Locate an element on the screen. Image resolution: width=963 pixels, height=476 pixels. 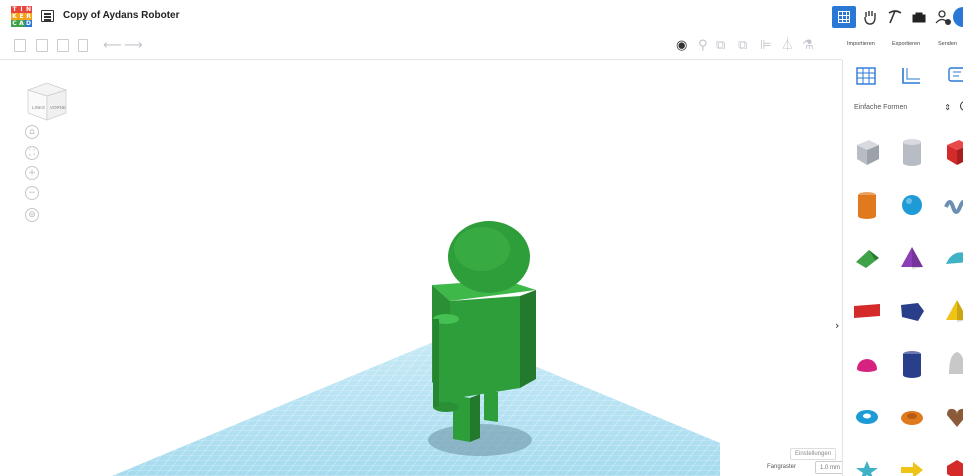
workplane-grid-icon is located at coordinates (866, 78).